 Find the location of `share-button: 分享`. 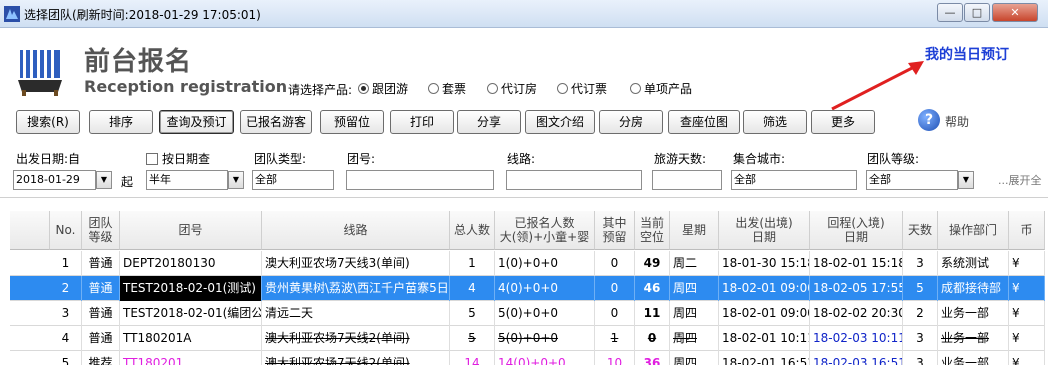

share-button: 分享 is located at coordinates (489, 122).